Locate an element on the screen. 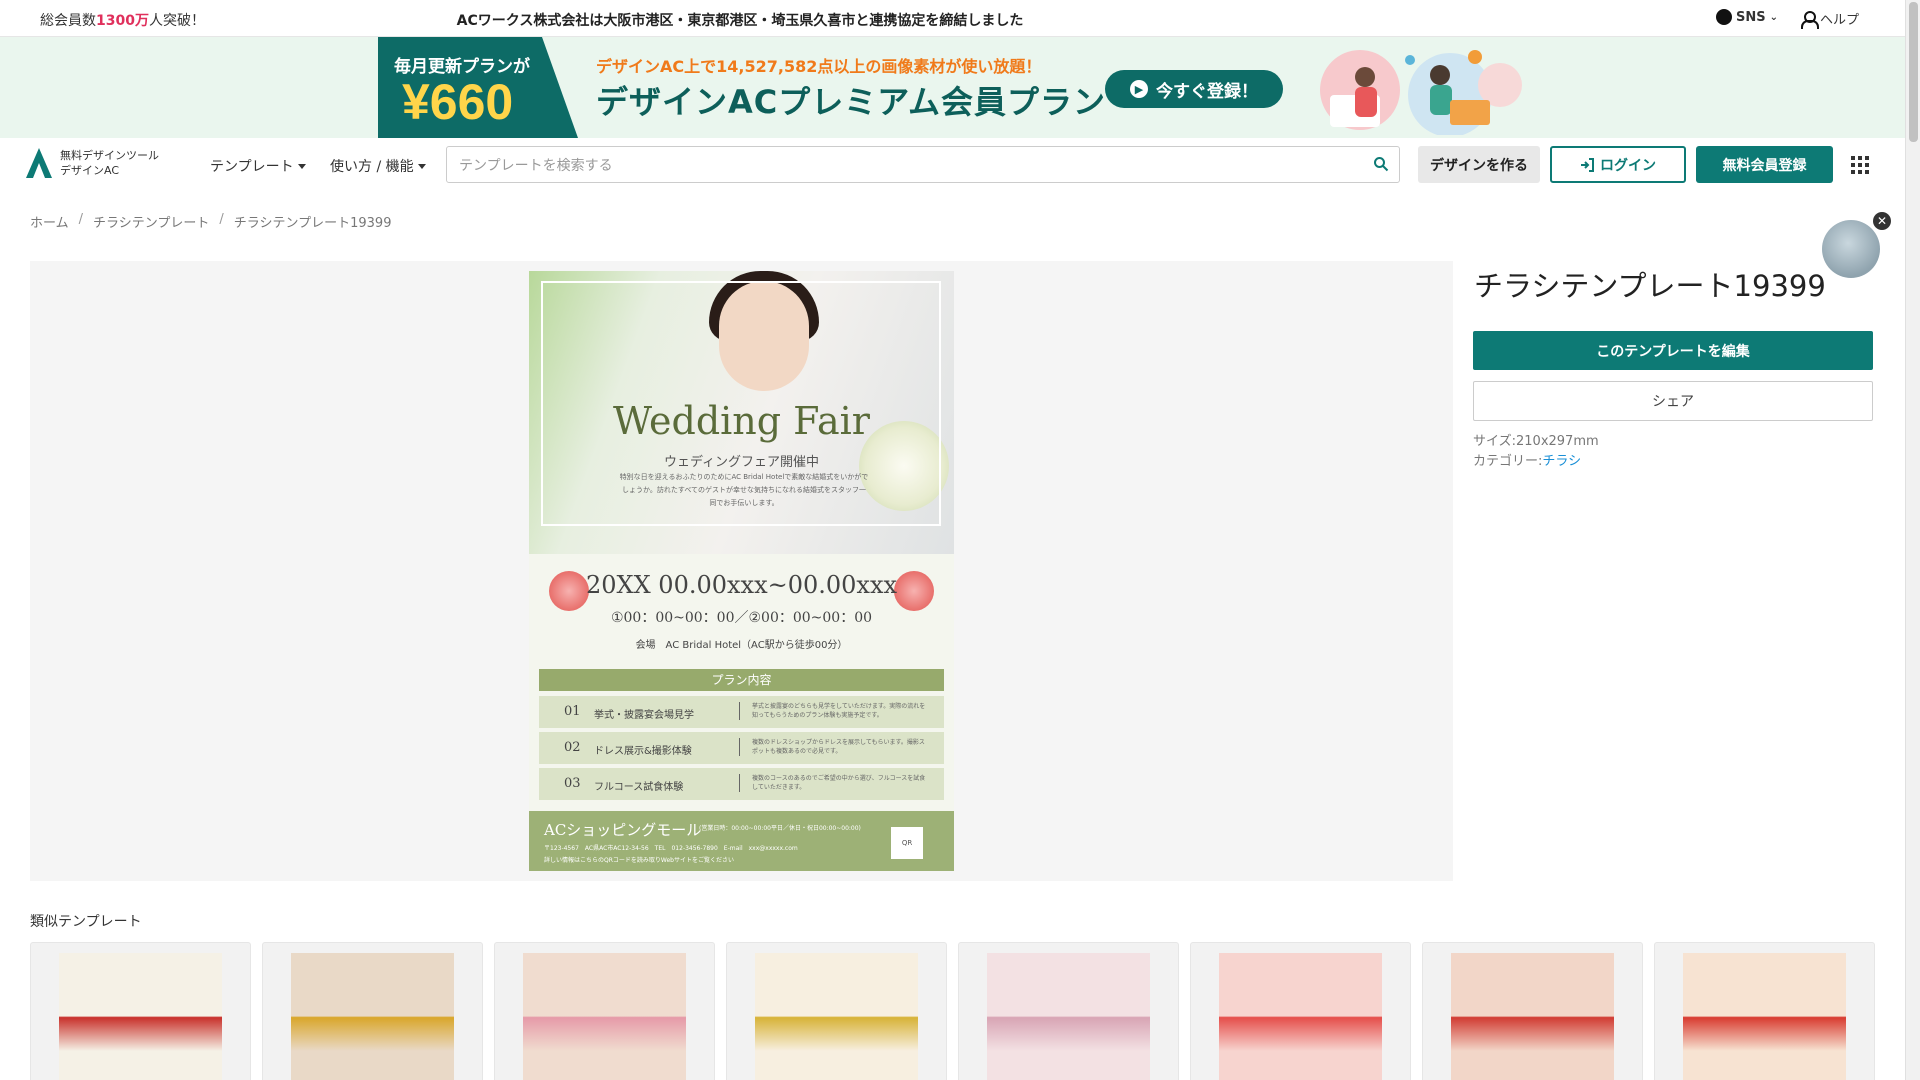 This screenshot has height=1080, width=1920. logo-name: デザインAC is located at coordinates (90, 170).